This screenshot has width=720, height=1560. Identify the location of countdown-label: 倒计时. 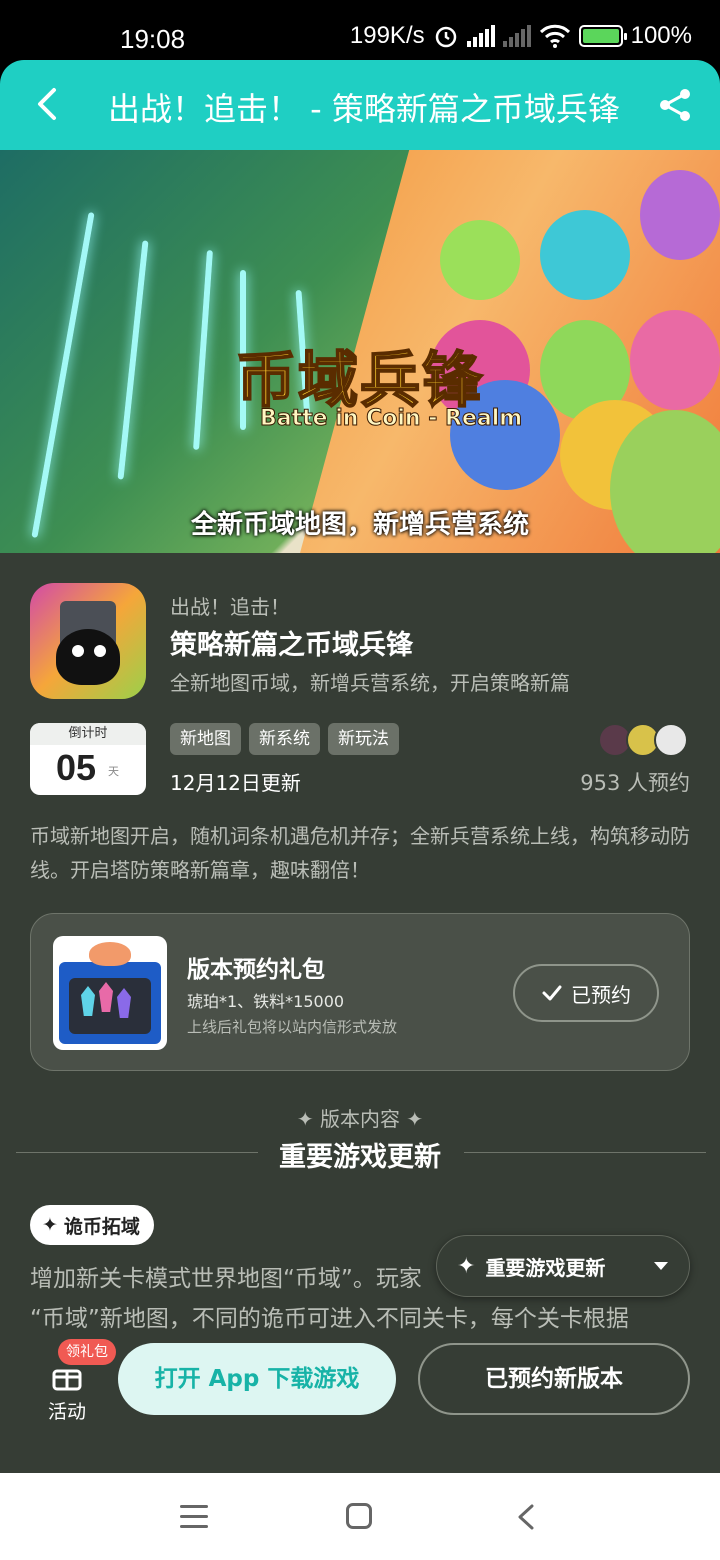
(88, 734).